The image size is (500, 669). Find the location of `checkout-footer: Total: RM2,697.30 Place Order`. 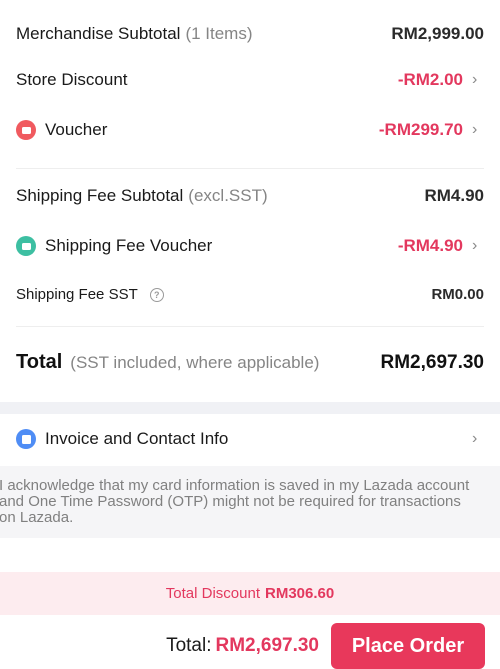

checkout-footer: Total: RM2,697.30 Place Order is located at coordinates (250, 642).